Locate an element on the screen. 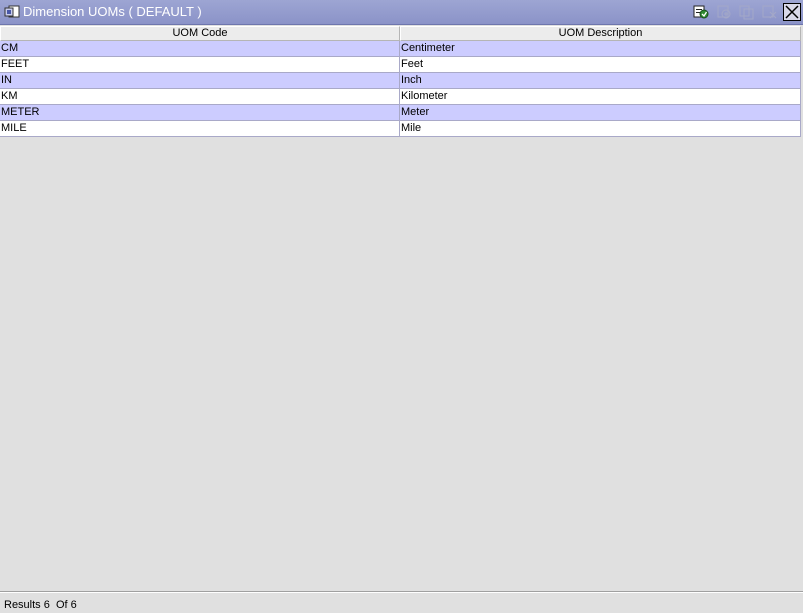 This screenshot has height=613, width=803. table-row: IN Inch is located at coordinates (400, 81).